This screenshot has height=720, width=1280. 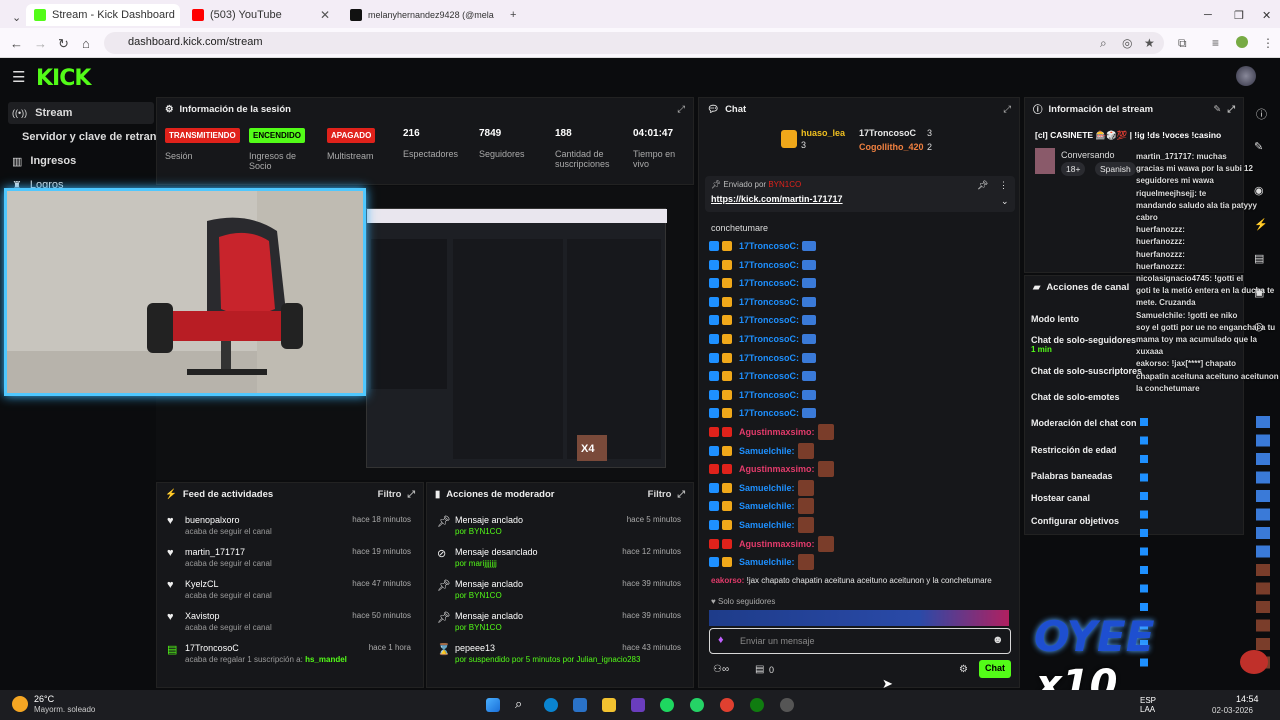 What do you see at coordinates (757, 705) in the screenshot?
I see `xbox-icon` at bounding box center [757, 705].